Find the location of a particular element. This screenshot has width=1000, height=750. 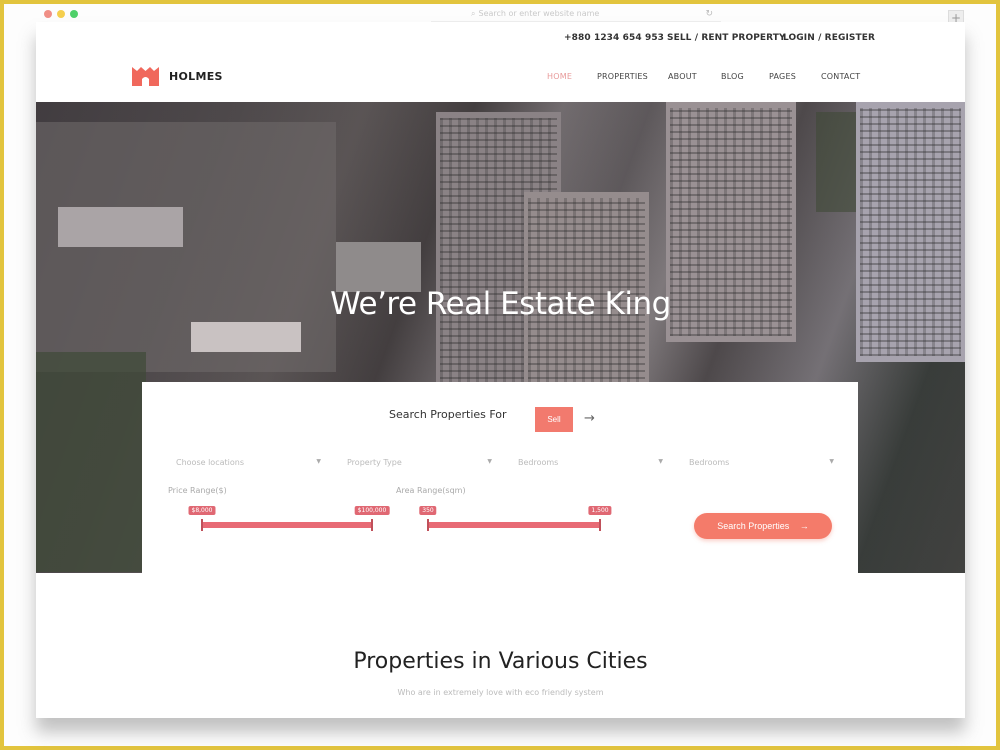

nav-blog: BLOG is located at coordinates (732, 76).